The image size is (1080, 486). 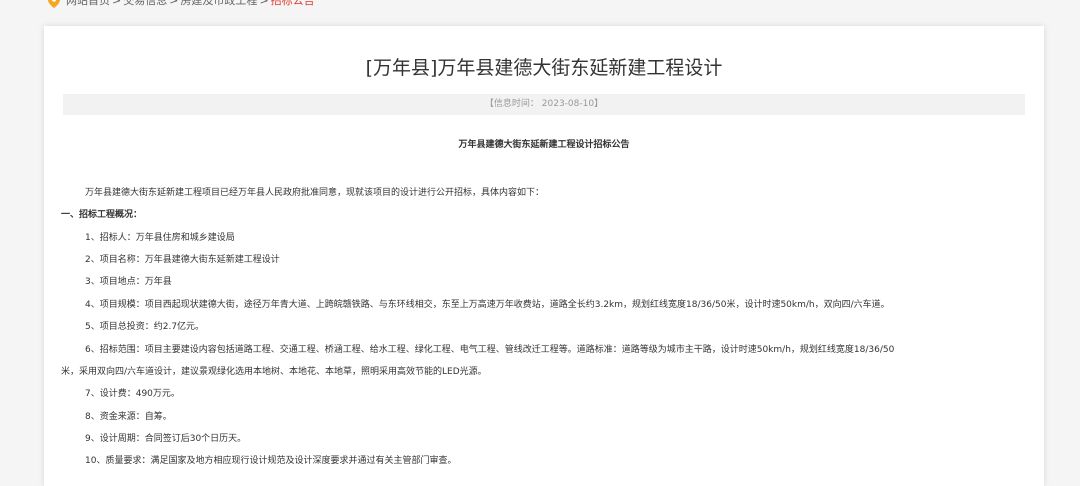 I want to click on section-heading: 一、招标工程概况：, so click(x=102, y=215).